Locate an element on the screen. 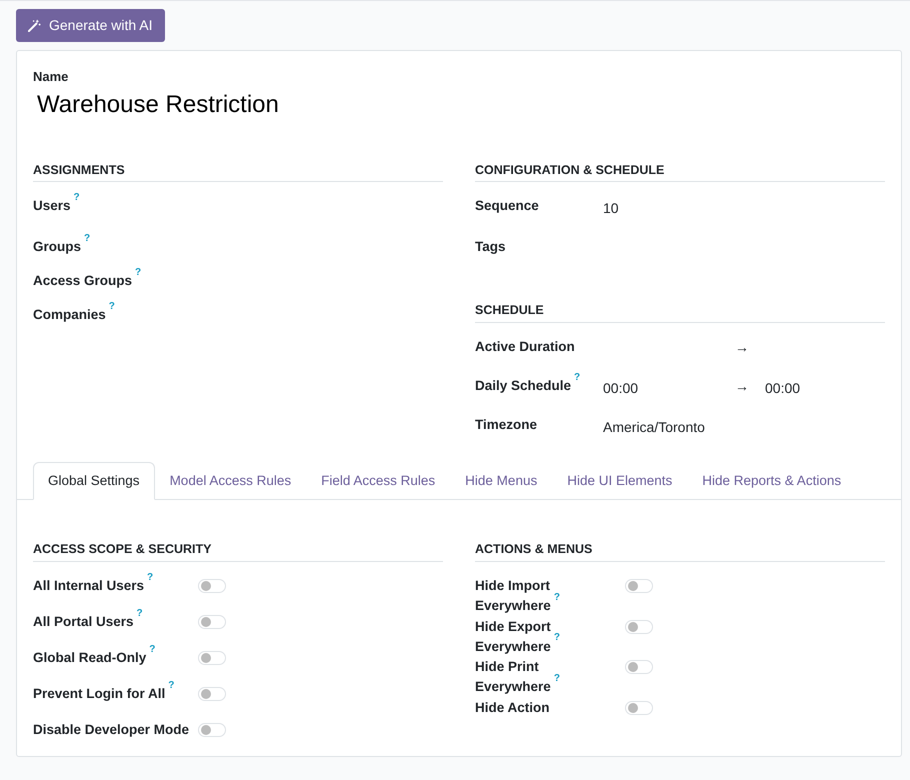 This screenshot has height=780, width=910. tab: Hide UI Elements is located at coordinates (620, 481).